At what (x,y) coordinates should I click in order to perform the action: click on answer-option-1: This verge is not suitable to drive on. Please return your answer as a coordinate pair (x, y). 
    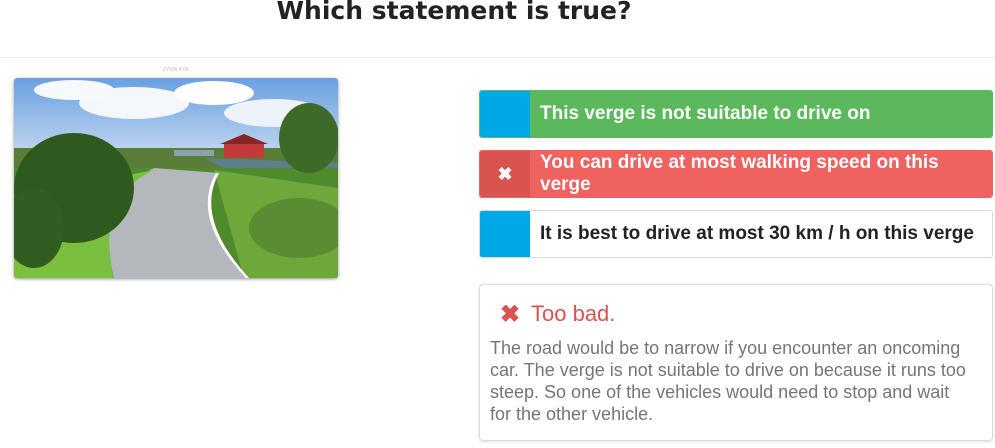
    Looking at the image, I should click on (736, 114).